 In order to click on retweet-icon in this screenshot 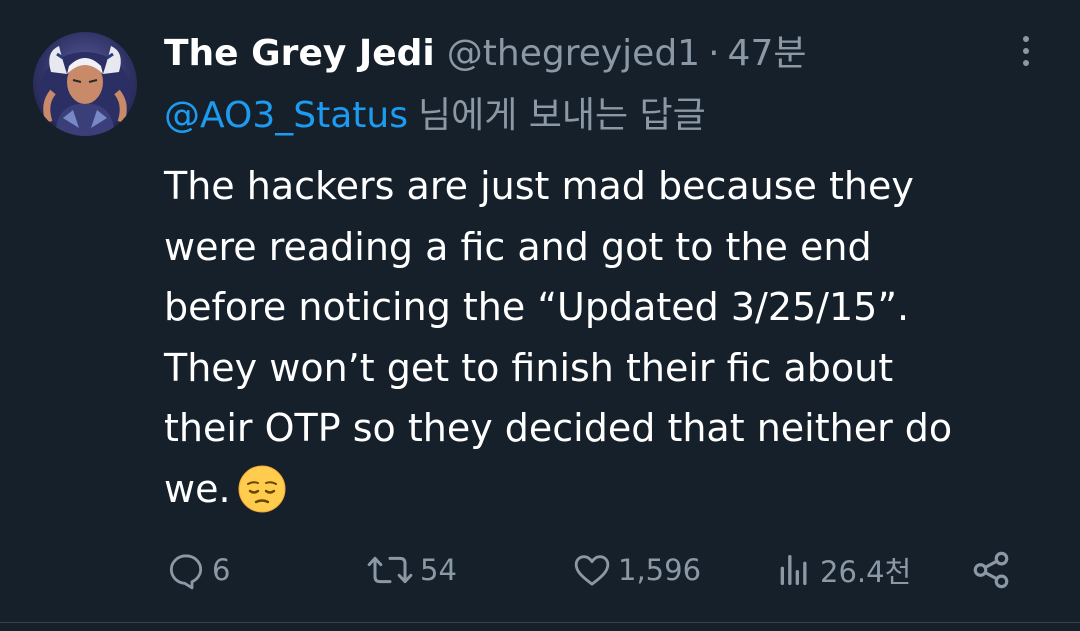, I will do `click(390, 570)`.